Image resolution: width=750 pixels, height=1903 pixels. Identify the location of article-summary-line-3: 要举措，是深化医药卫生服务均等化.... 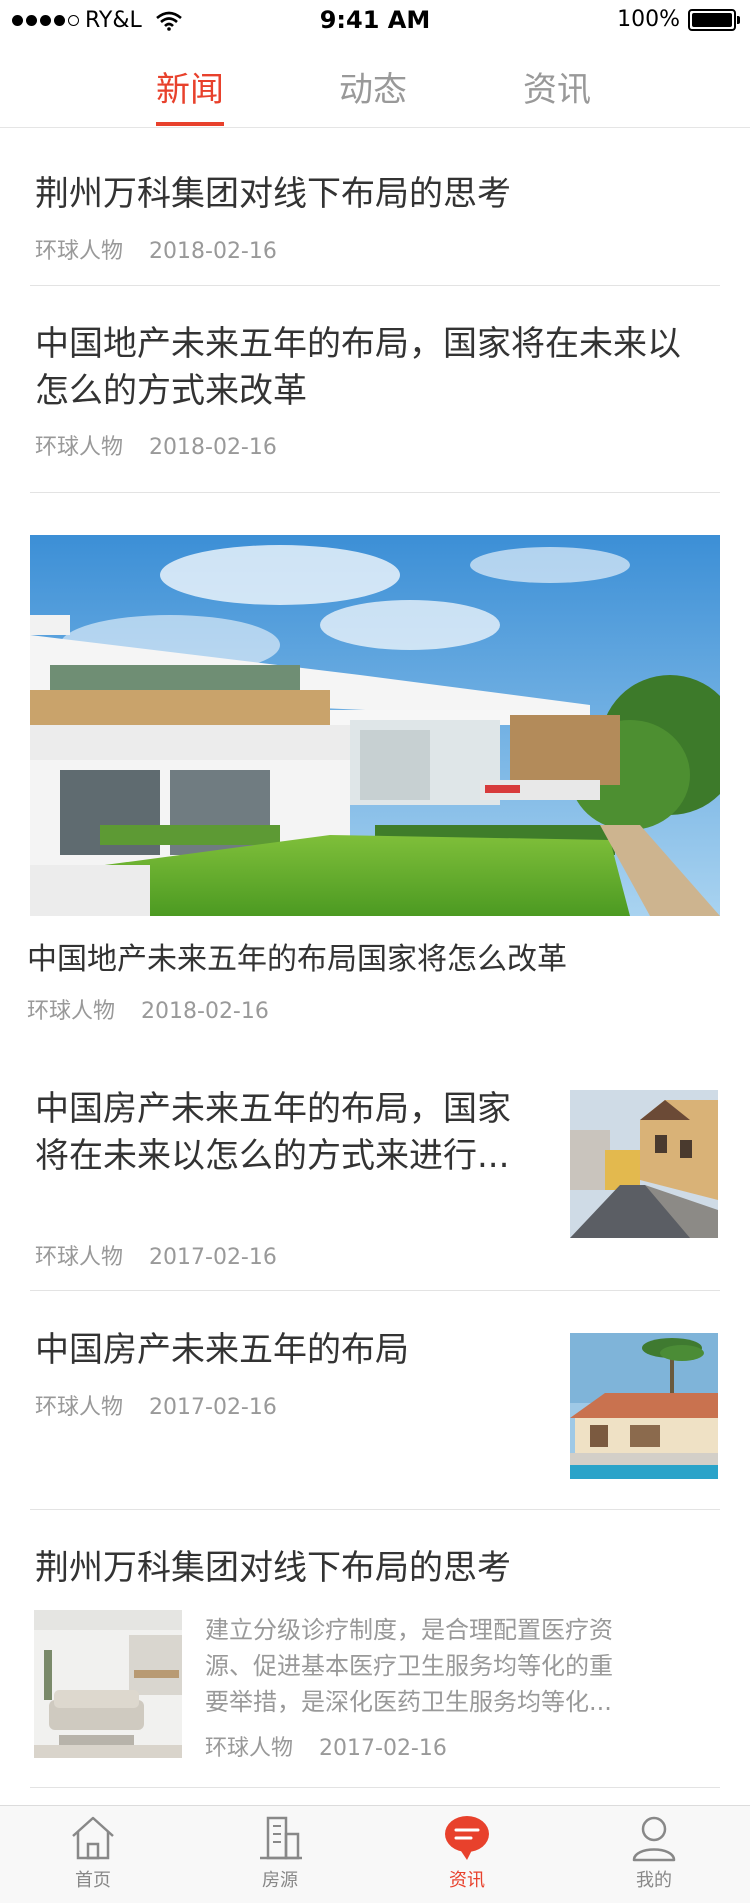
(408, 1702).